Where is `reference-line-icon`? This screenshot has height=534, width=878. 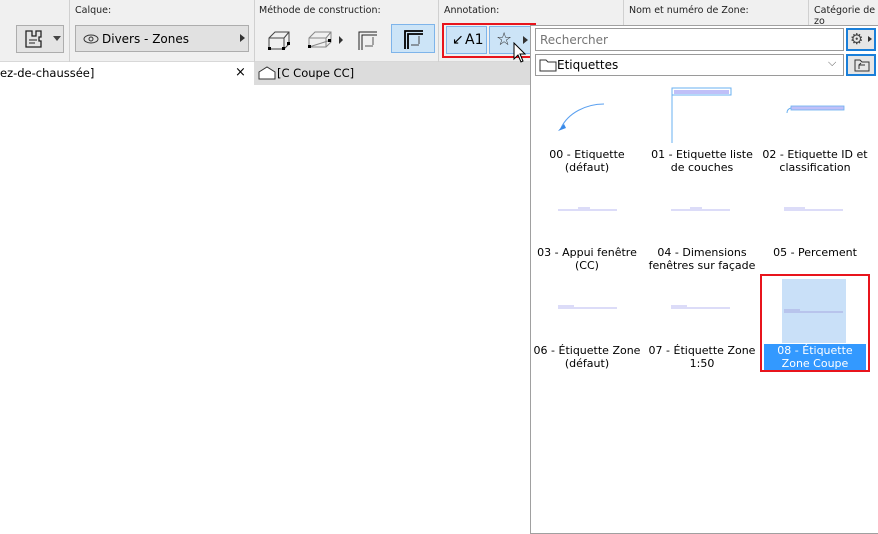 reference-line-icon is located at coordinates (368, 40).